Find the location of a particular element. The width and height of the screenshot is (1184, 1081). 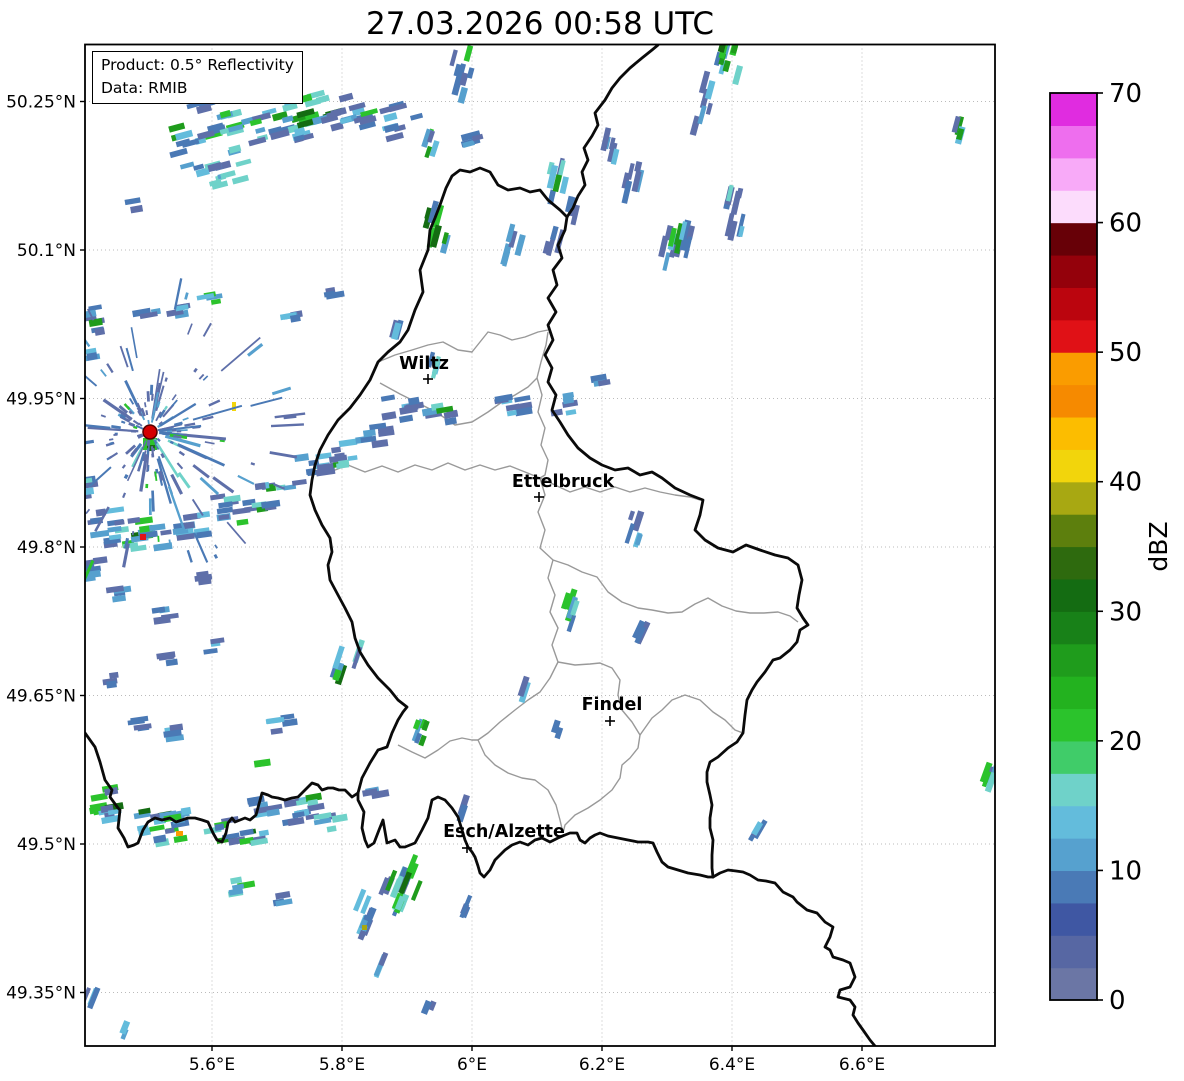

colorbar-tick-label: 0 is located at coordinates (1117, 1001).